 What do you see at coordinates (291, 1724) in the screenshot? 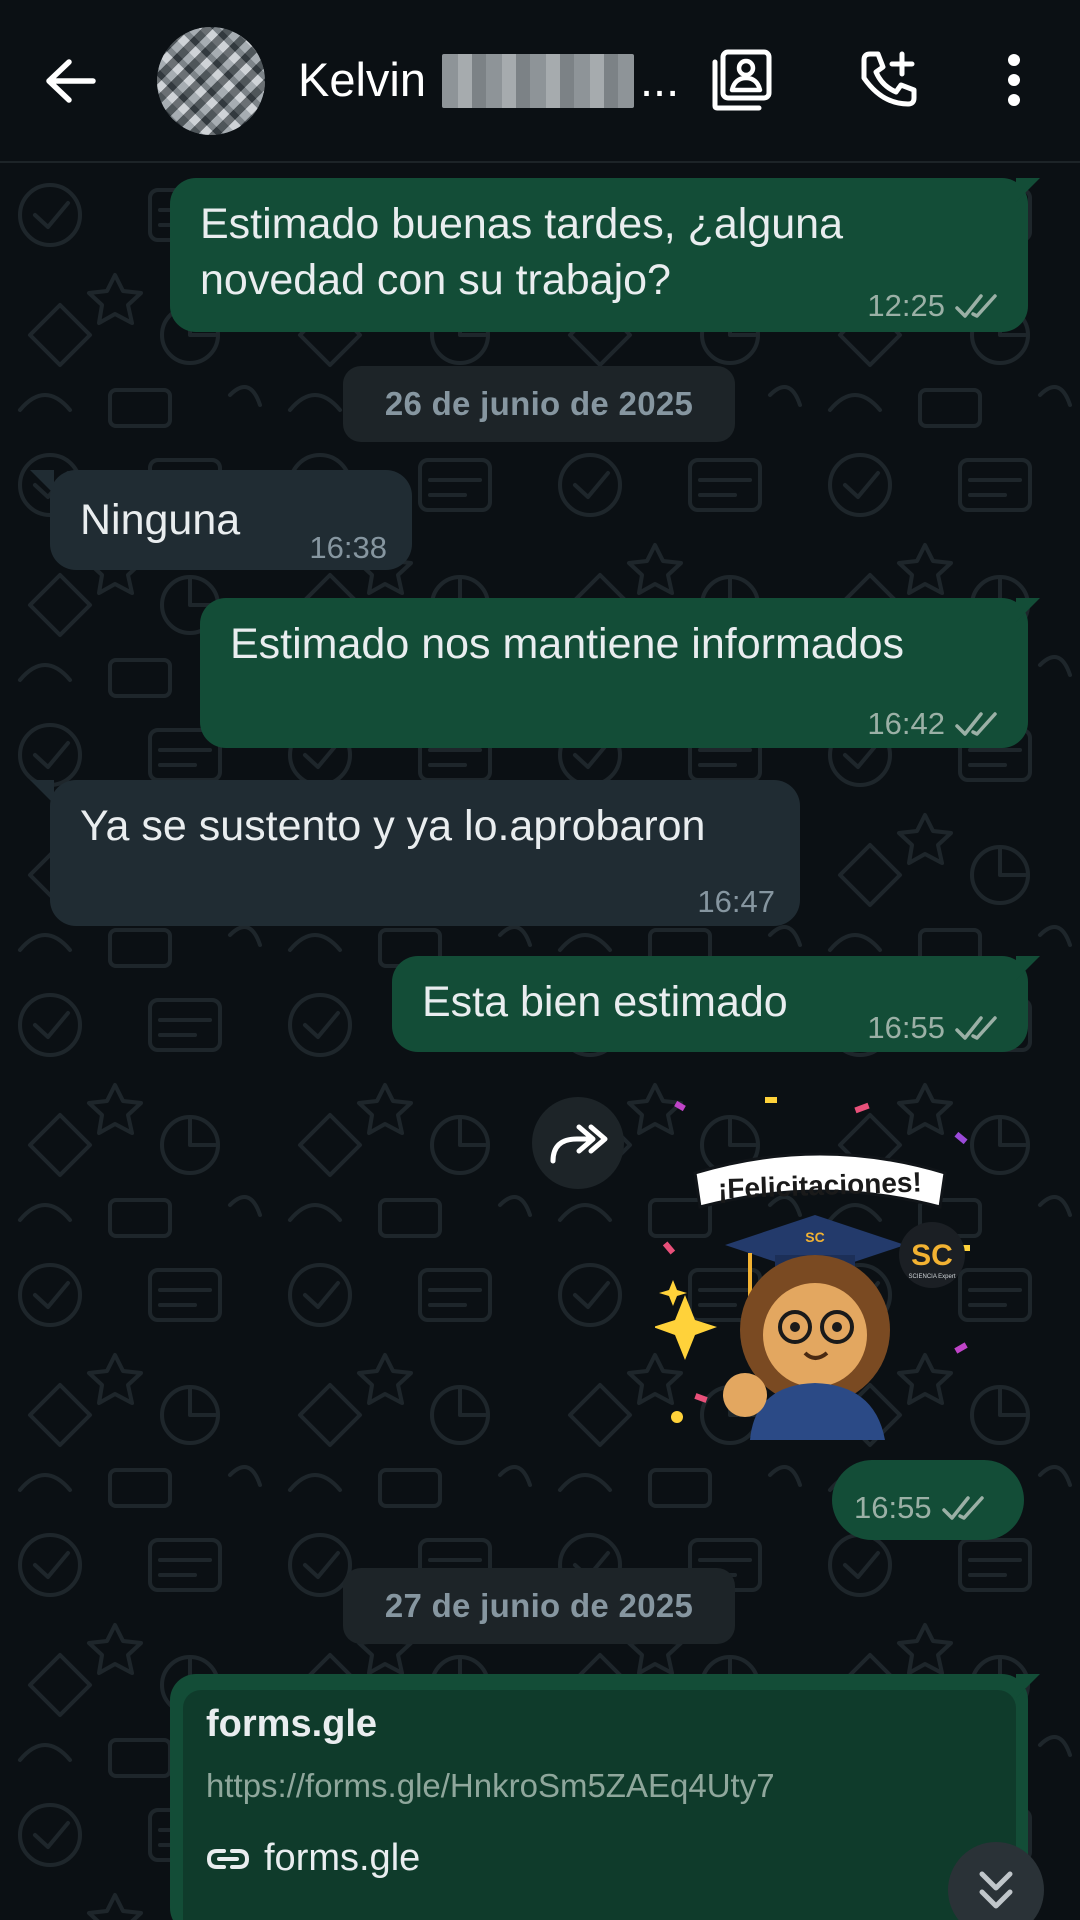
I see `link-preview-title: forms.gle` at bounding box center [291, 1724].